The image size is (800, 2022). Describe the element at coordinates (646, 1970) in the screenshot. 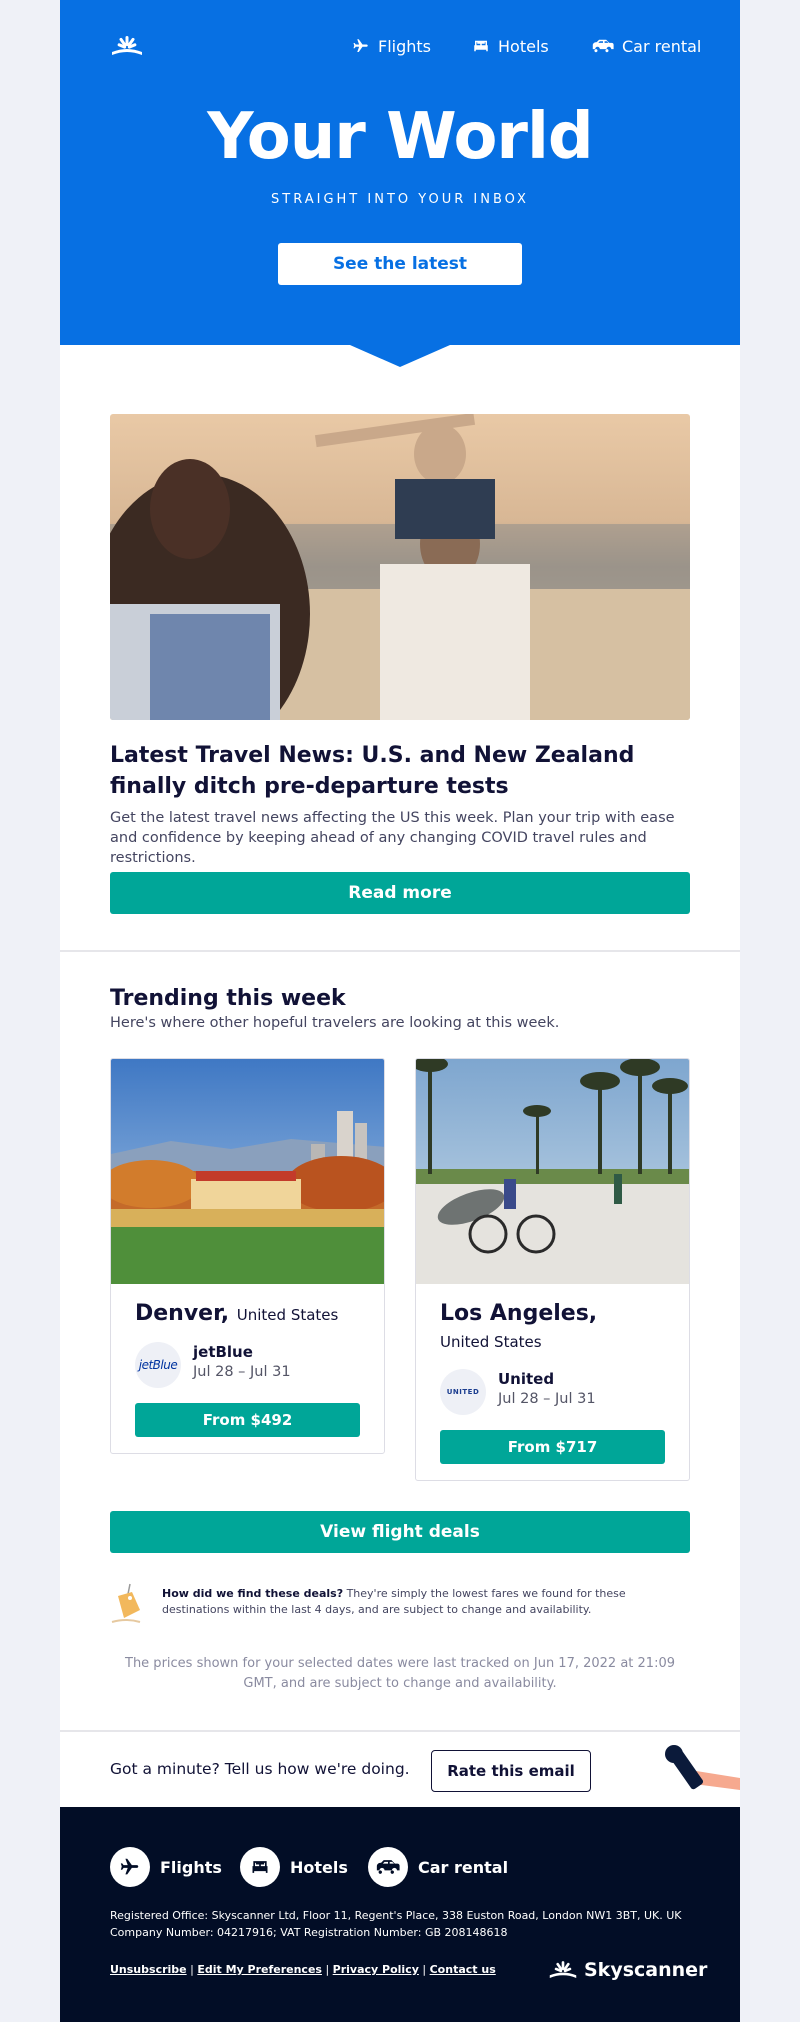

I see `skyscanner-wordmark: Skyscanner` at that location.